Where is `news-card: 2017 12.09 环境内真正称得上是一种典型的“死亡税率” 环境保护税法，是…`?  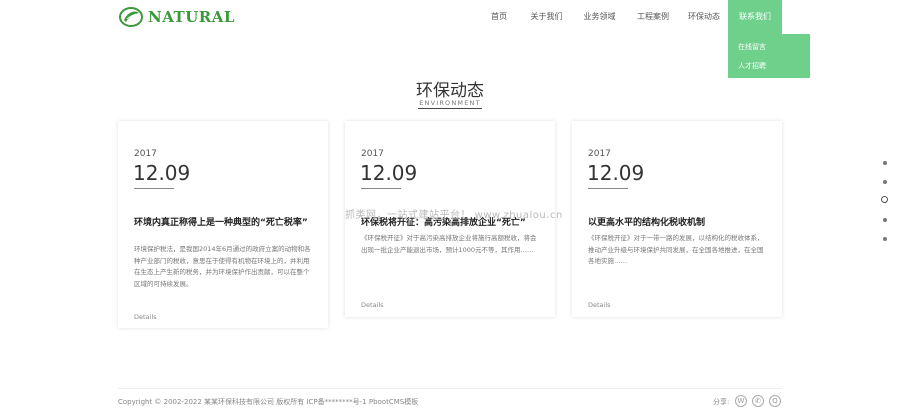
news-card: 2017 12.09 环境内真正称得上是一种典型的“死亡税率” 环境保护税法，是… is located at coordinates (223, 224).